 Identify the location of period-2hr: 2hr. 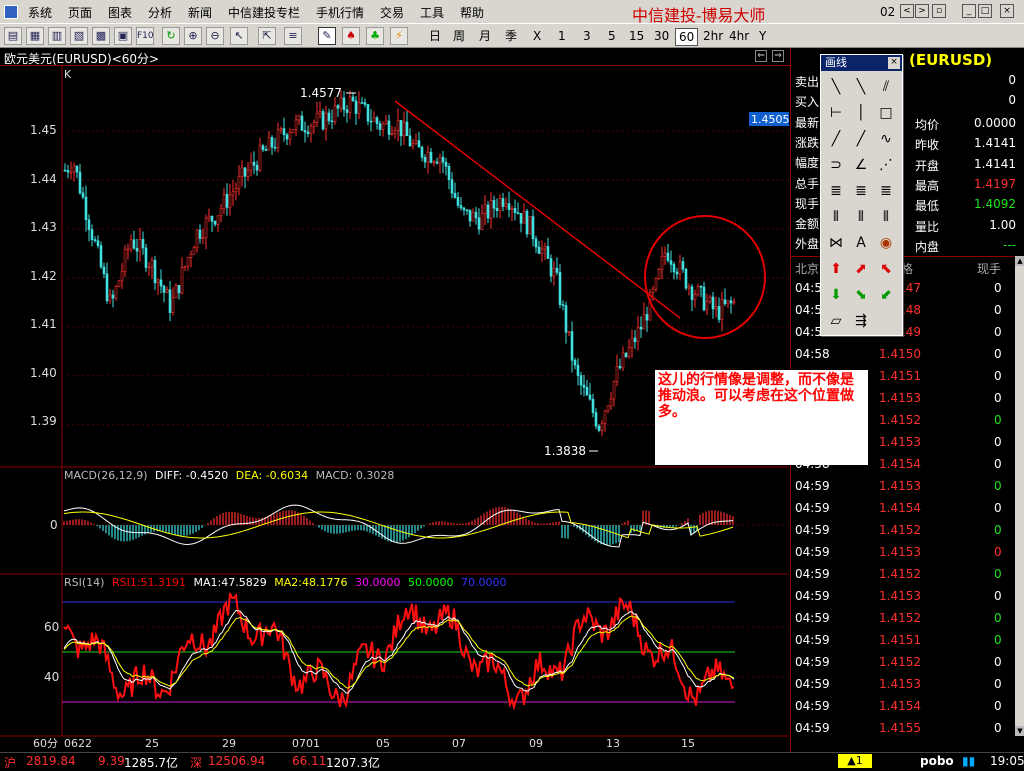
(713, 37).